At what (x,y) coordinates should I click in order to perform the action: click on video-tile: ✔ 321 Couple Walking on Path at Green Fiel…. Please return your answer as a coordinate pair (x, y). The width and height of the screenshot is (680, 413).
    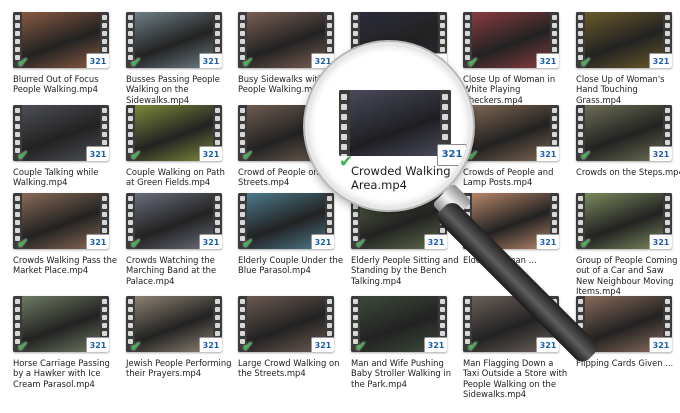
    Looking at the image, I should click on (175, 146).